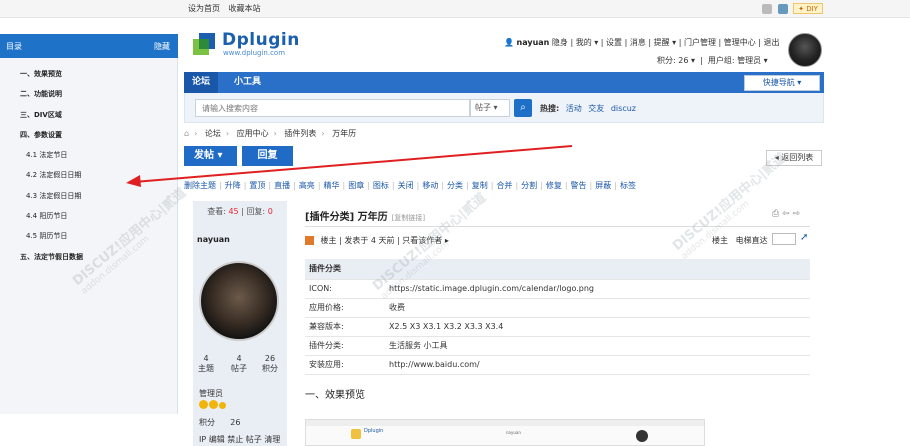 The width and height of the screenshot is (910, 446). Describe the element at coordinates (345, 327) in the screenshot. I see `info-key: 兼容版本:` at that location.